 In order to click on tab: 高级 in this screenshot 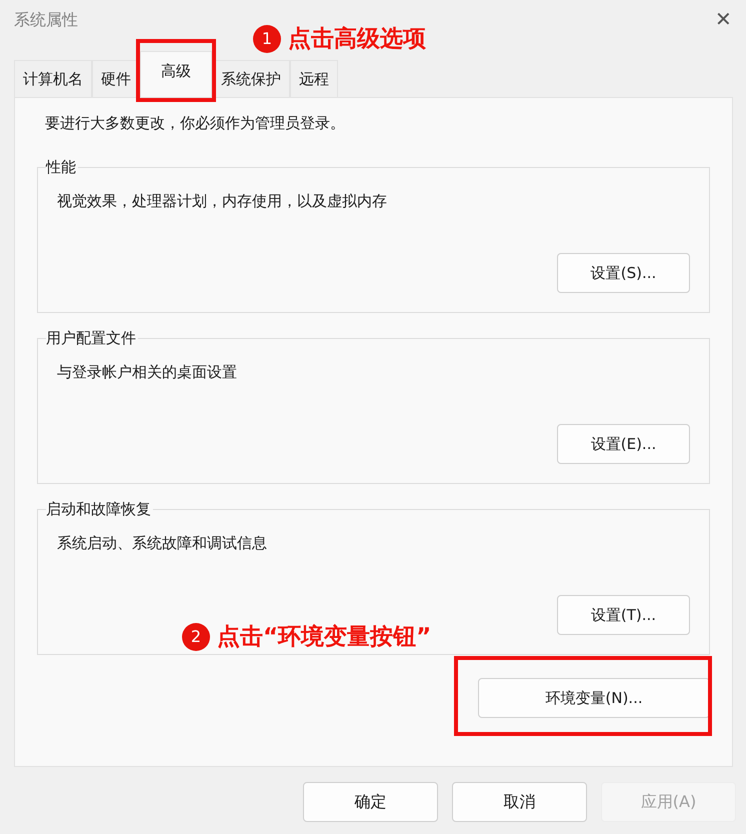, I will do `click(176, 74)`.